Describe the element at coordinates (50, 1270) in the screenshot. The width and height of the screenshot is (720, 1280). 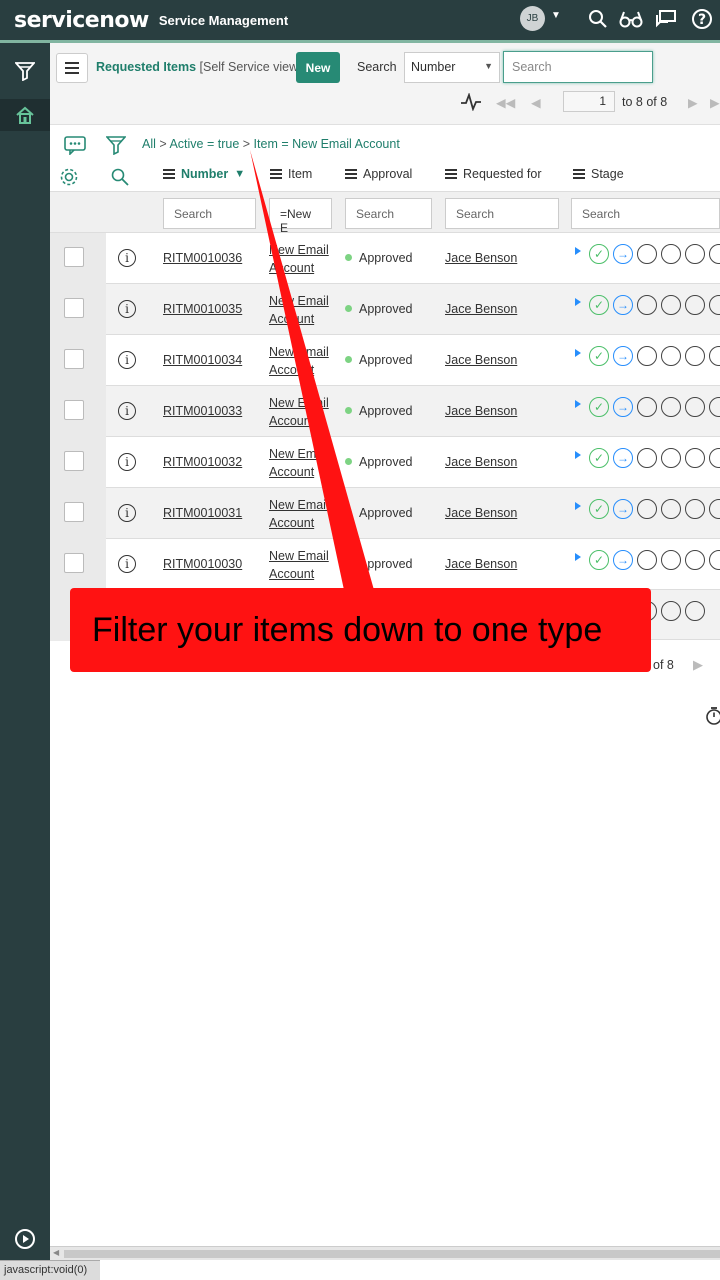
I see `browser-status-bar: javascript:void(0)` at that location.